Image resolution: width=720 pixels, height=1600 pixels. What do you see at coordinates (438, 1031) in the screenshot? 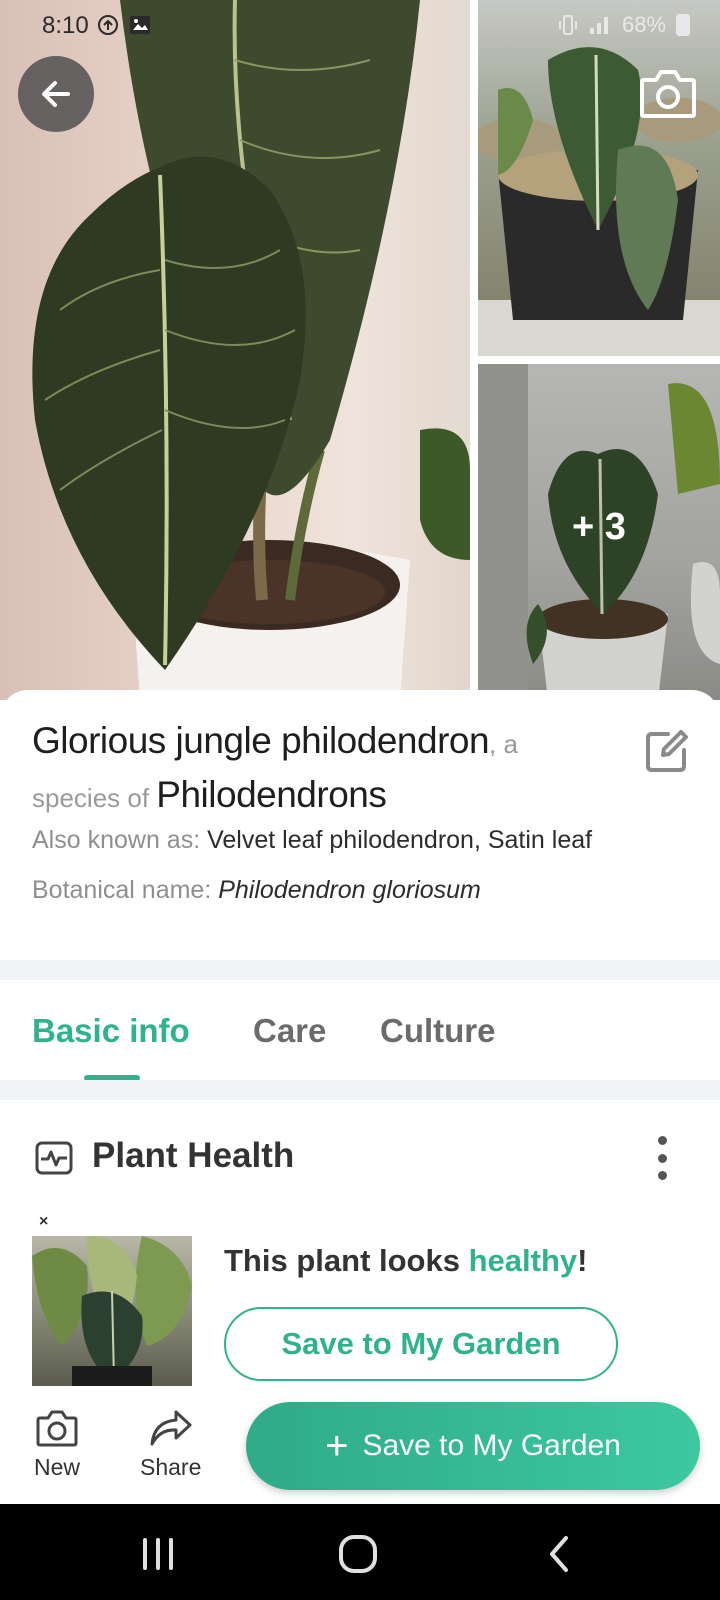
I see `tab-culture: Culture` at bounding box center [438, 1031].